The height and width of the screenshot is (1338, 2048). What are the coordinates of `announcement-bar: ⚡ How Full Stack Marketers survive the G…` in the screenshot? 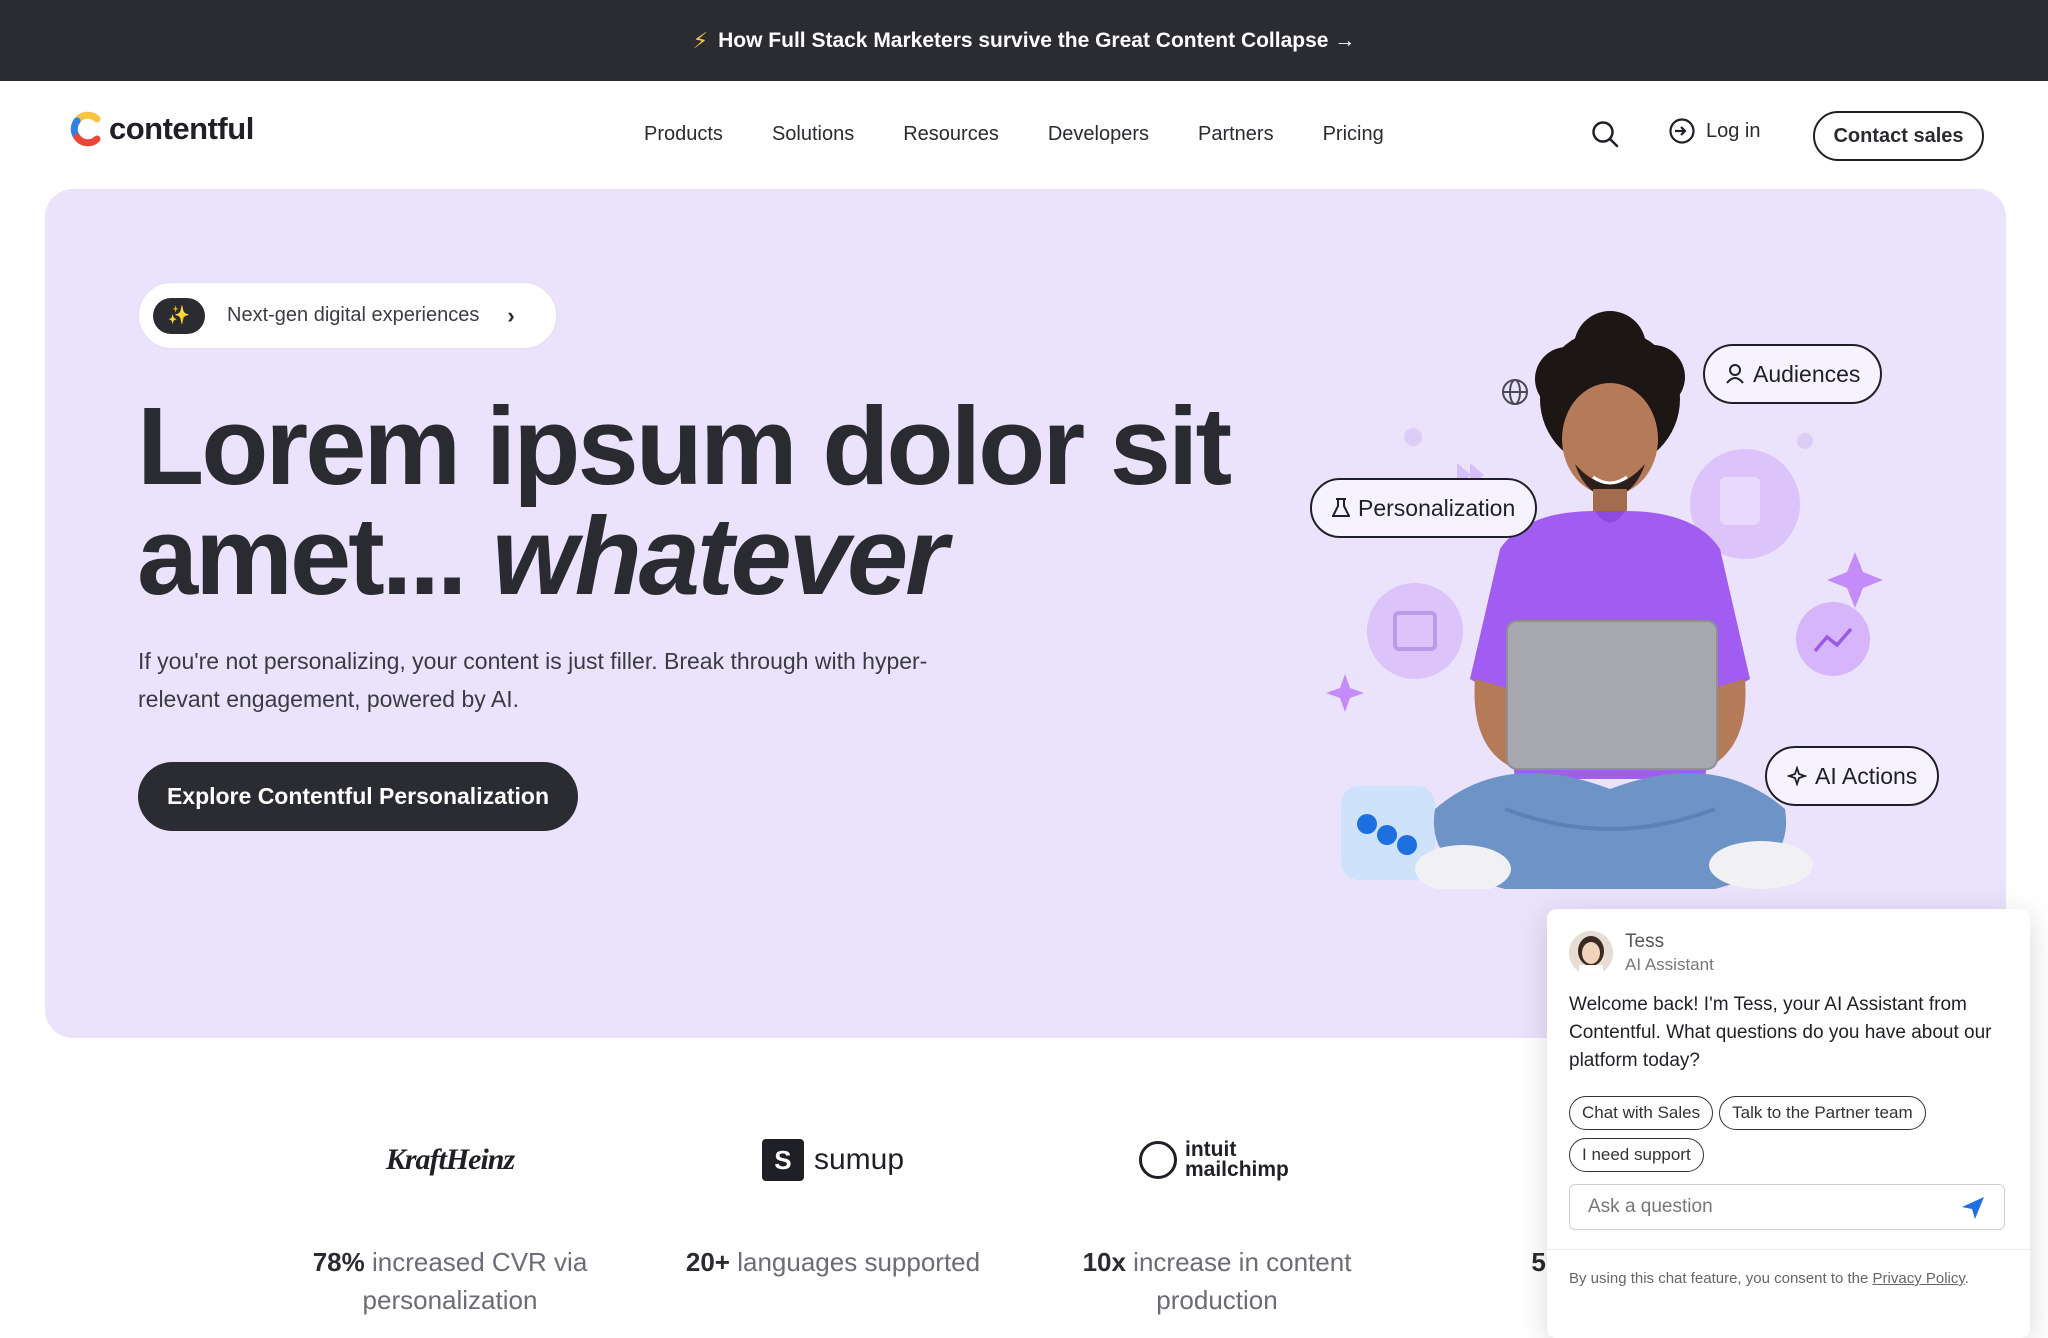 It's located at (1024, 40).